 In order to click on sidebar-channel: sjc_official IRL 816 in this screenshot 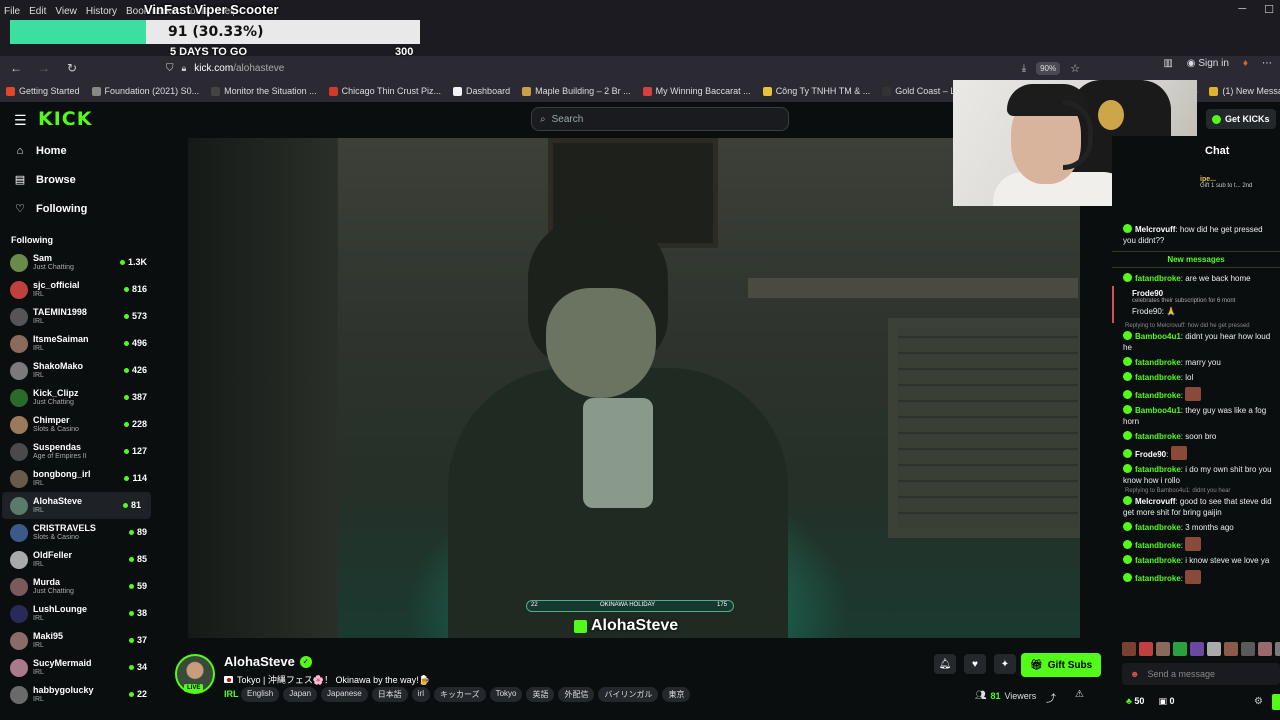, I will do `click(78, 289)`.